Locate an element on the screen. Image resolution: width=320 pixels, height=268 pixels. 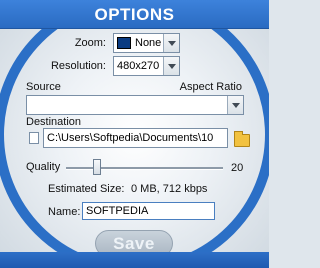
resolution-label: Resolution: is located at coordinates (78, 66).